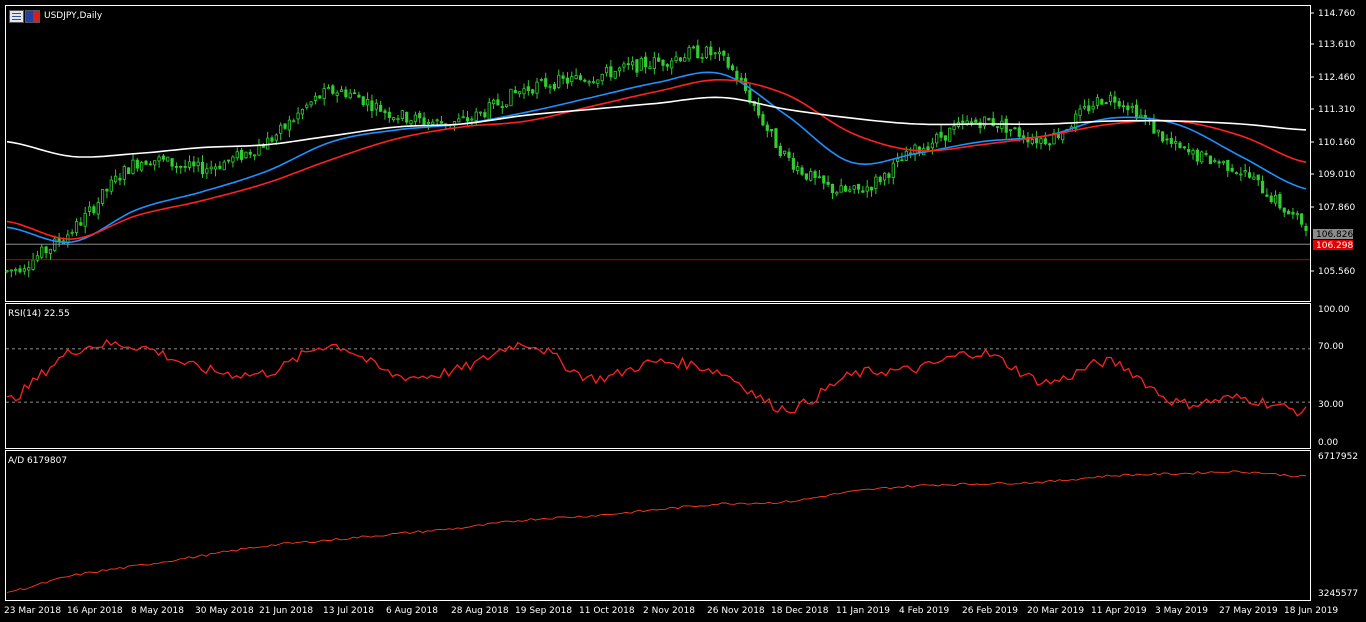  I want to click on date-tick-label: 21 Jun 2018, so click(286, 611).